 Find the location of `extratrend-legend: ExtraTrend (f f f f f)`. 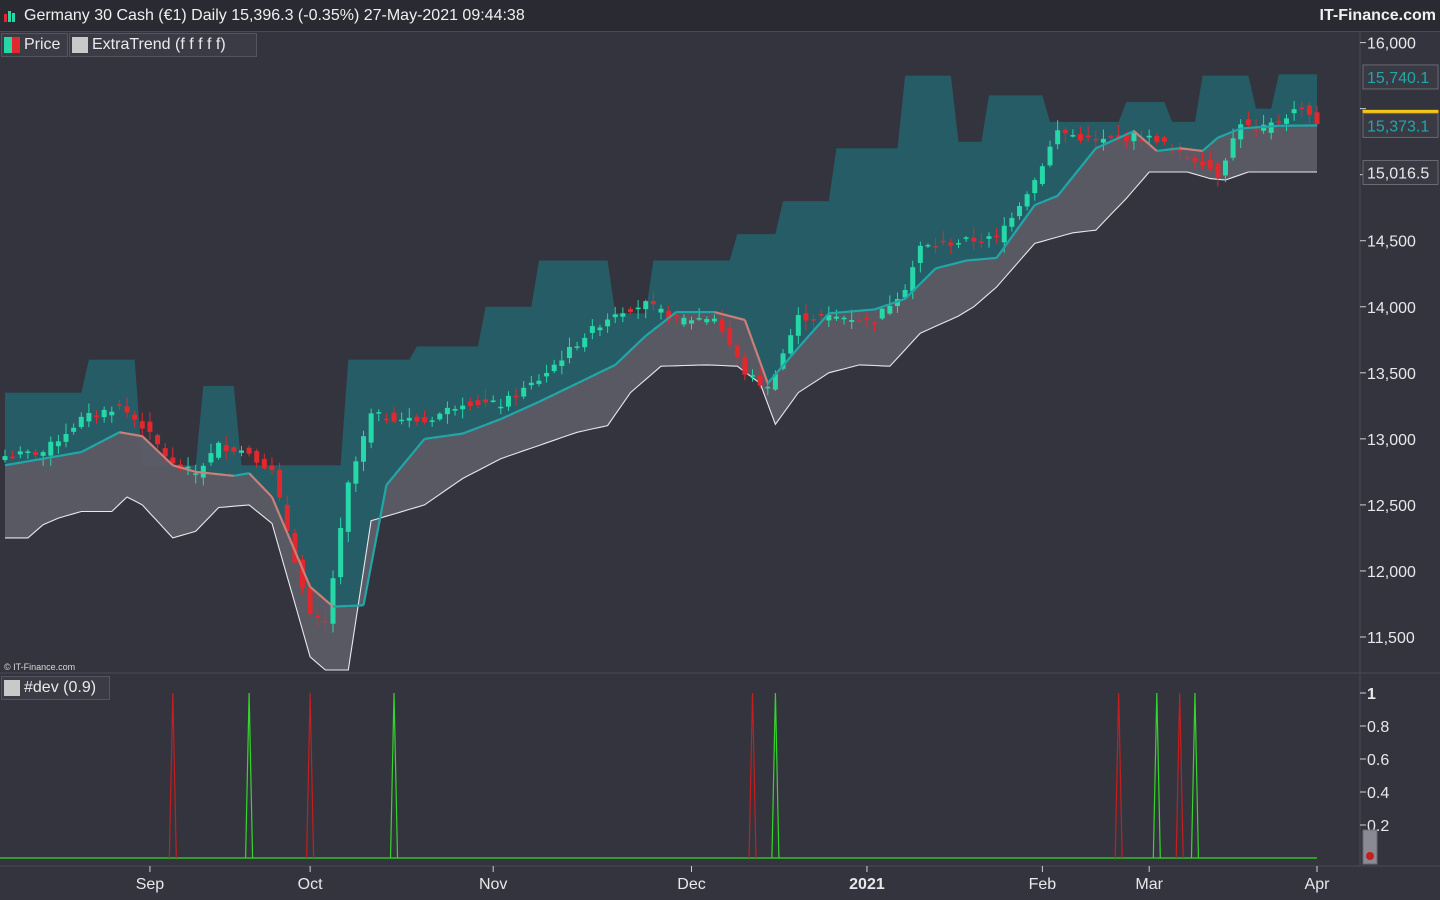

extratrend-legend: ExtraTrend (f f f f f) is located at coordinates (163, 45).